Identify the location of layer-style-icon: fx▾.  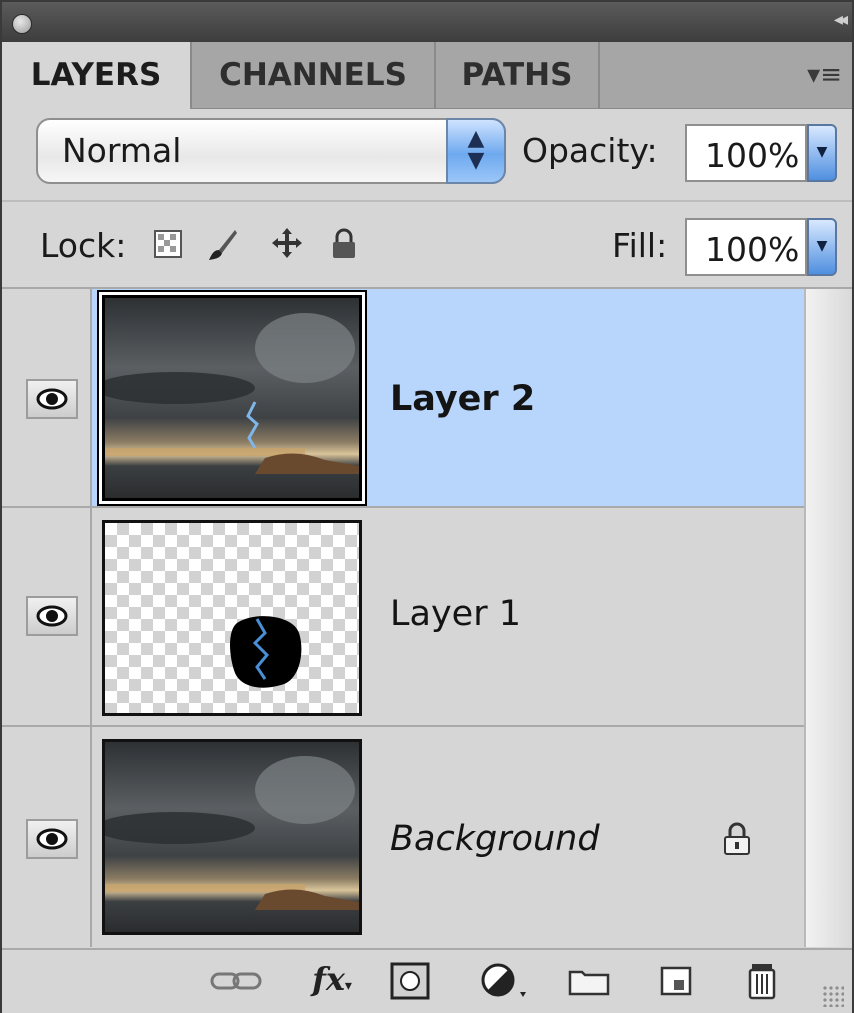
(332, 981).